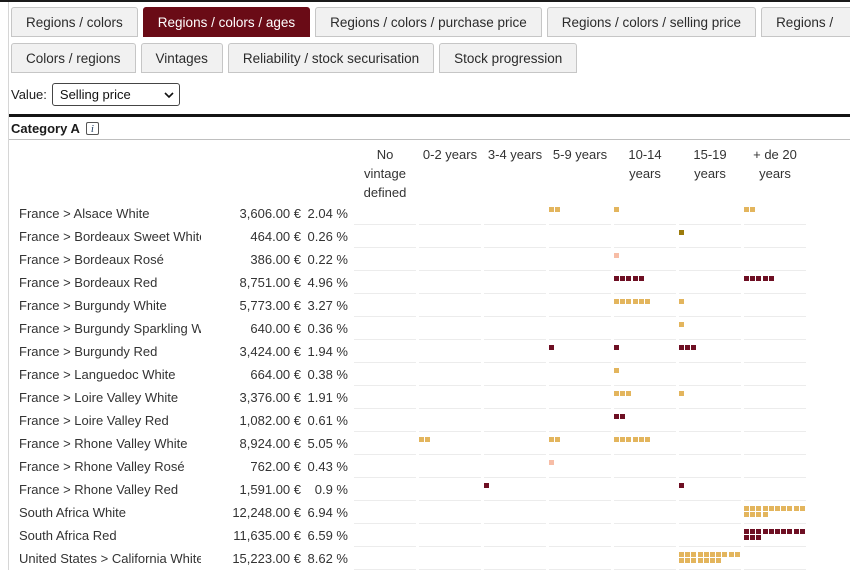  I want to click on value-select: Selling price, so click(115, 94).